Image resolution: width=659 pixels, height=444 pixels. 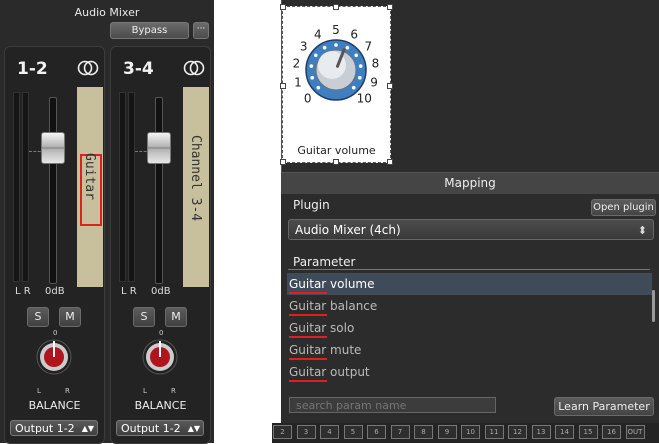 I want to click on parameter-item-label: Guitar volume, so click(x=332, y=284).